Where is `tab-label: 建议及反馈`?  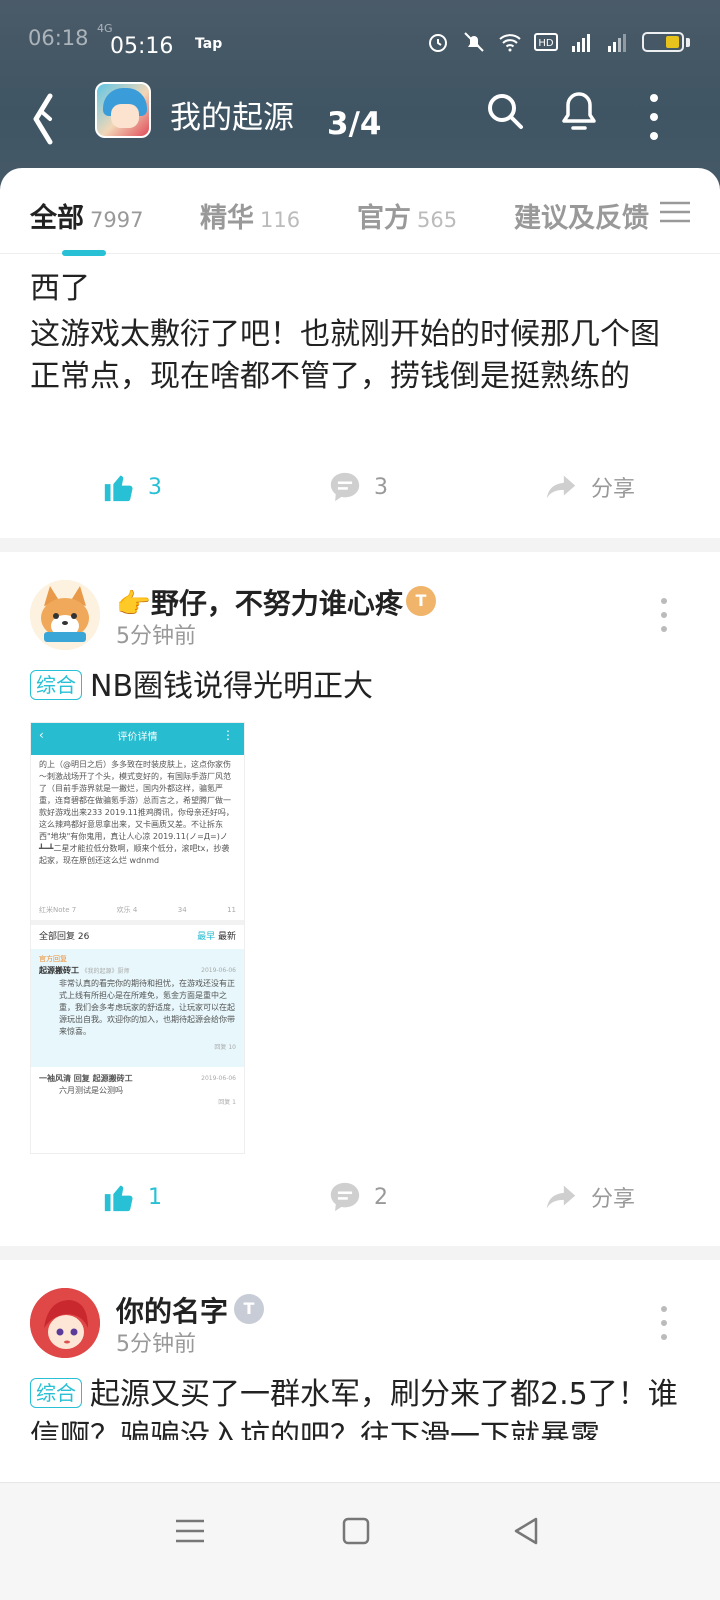
tab-label: 建议及反馈 is located at coordinates (581, 218).